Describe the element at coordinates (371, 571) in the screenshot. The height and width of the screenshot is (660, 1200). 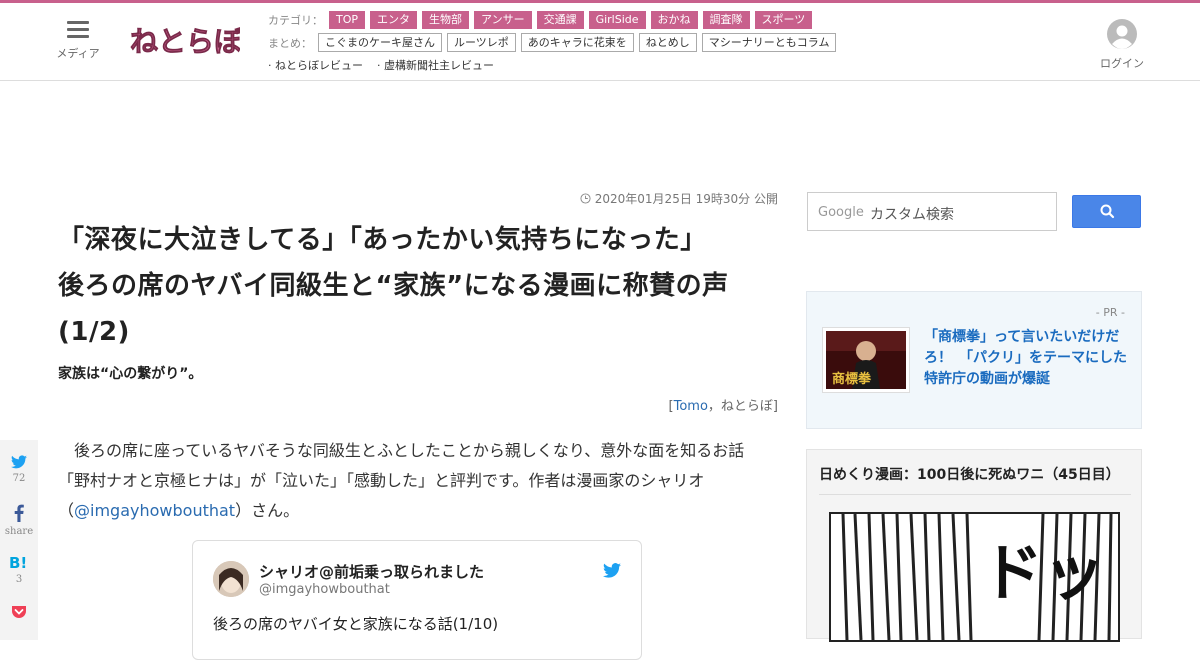
I see `tweet-author-name: シャリオ@前垢乗っ取られました` at that location.